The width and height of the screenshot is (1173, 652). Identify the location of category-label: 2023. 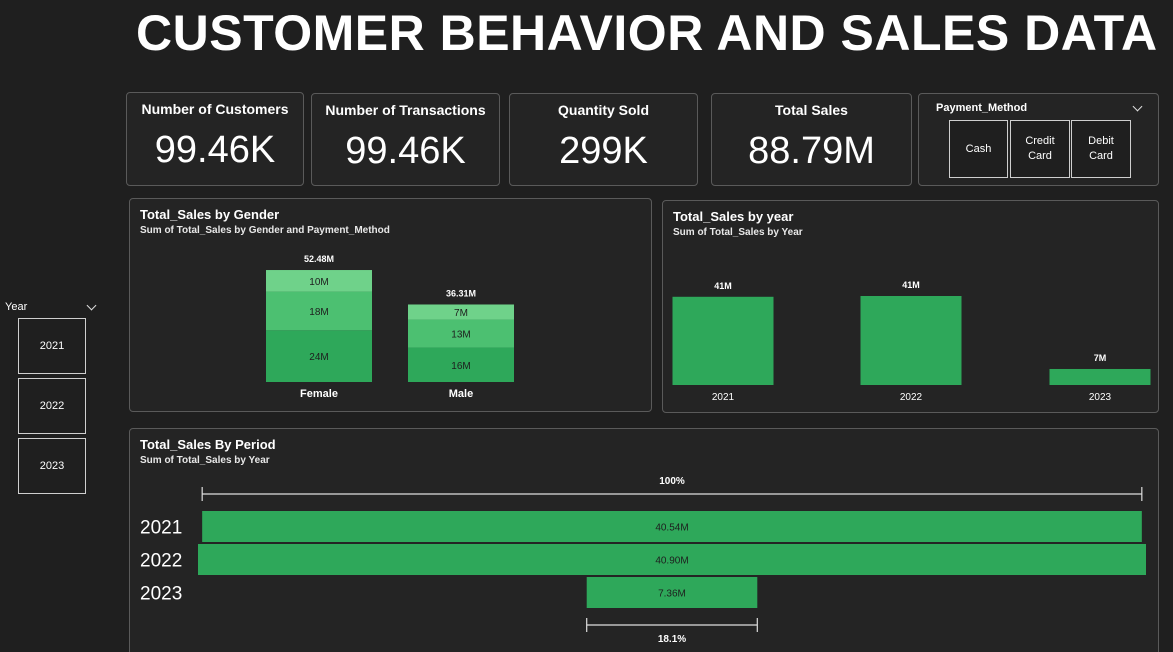
(1100, 397).